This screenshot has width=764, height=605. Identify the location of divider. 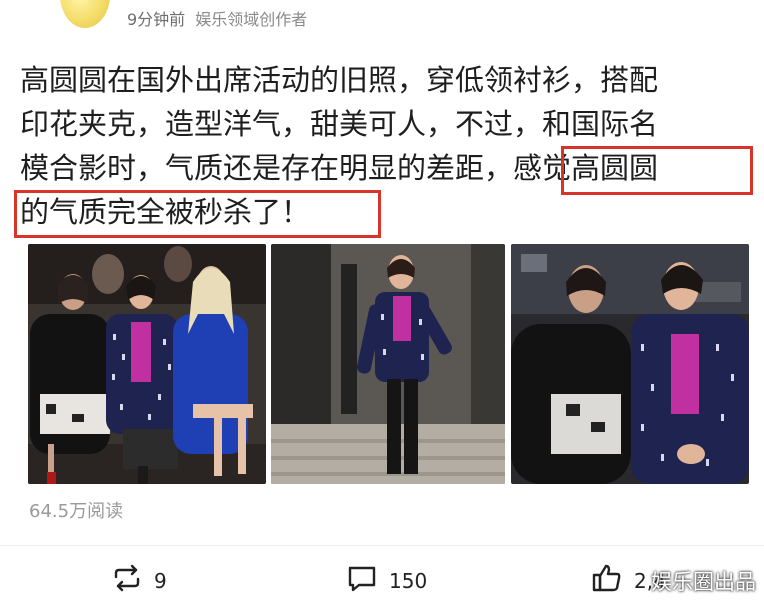
(382, 545).